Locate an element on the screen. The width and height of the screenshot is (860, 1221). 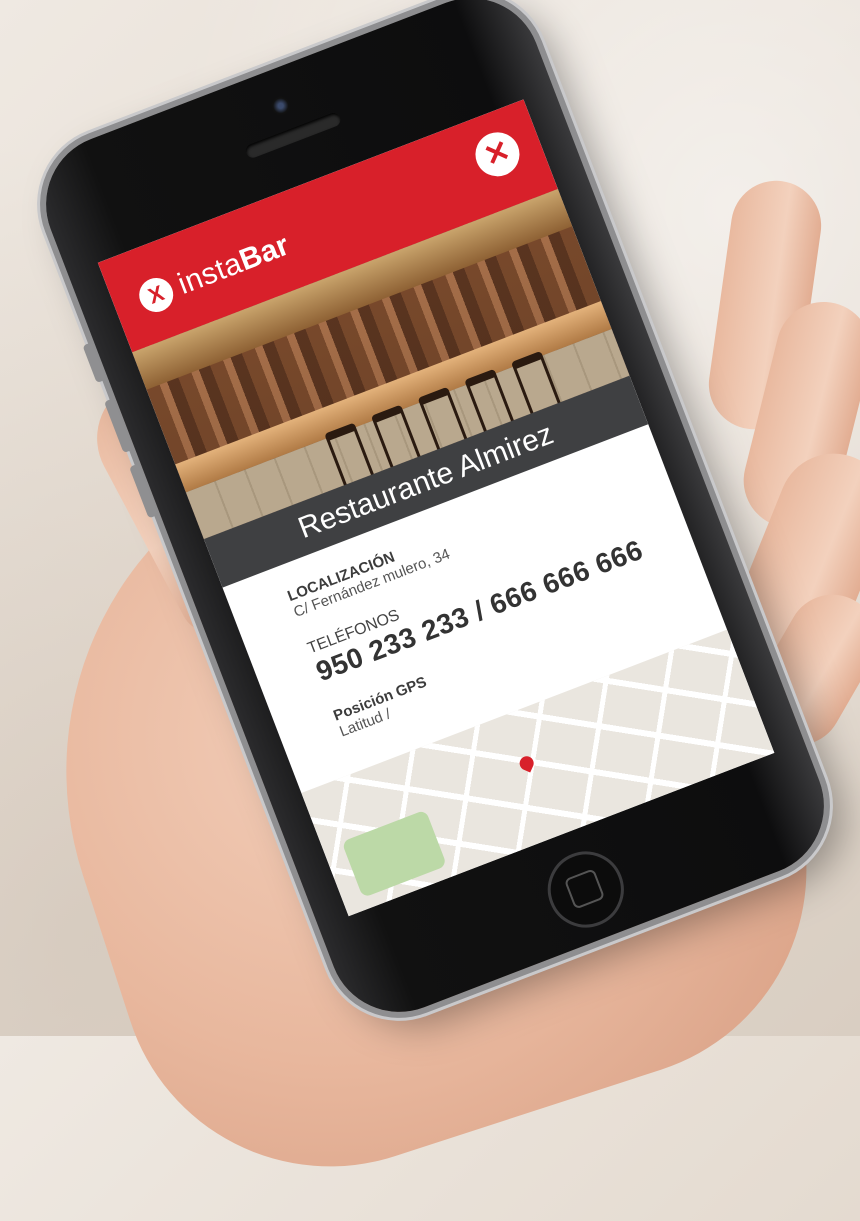
logo-text-bar: Bar is located at coordinates (264, 253).